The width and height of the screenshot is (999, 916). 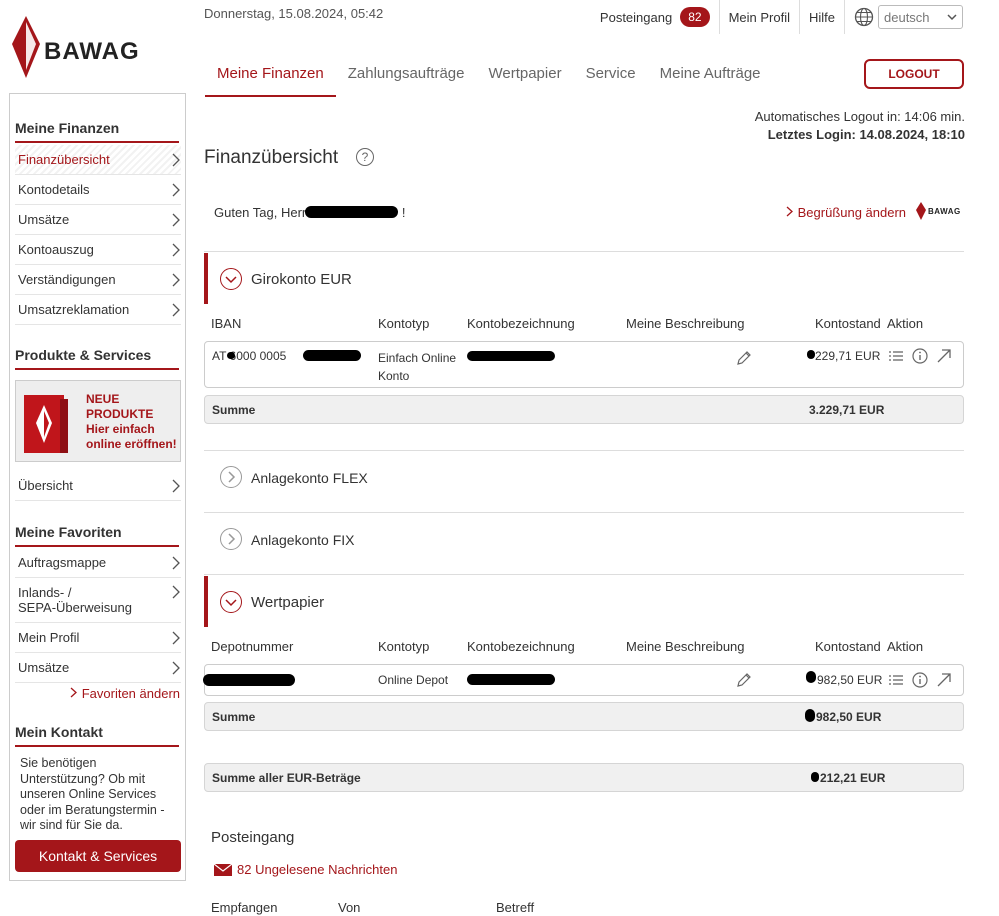 I want to click on logout-button: LOGOUT, so click(x=914, y=74).